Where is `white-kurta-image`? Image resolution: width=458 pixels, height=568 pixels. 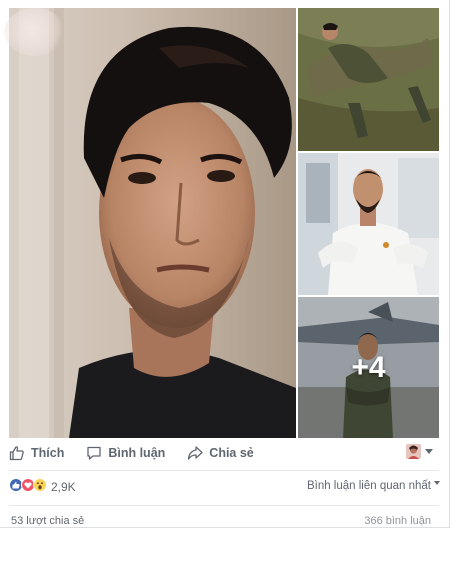 white-kurta-image is located at coordinates (368, 224).